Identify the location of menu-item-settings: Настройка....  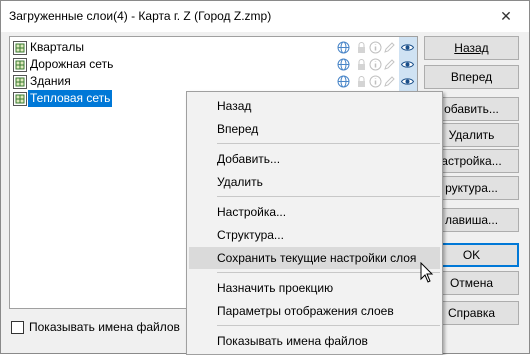
(314, 212).